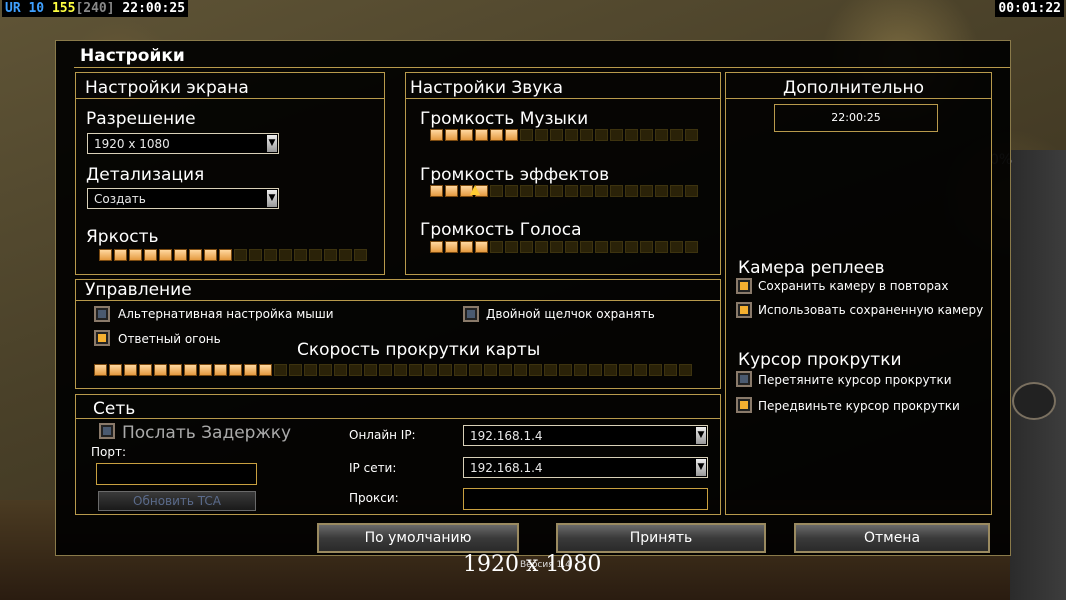 This screenshot has height=600, width=1066. What do you see at coordinates (744, 379) in the screenshot?
I see `drag-cursor-checkbox` at bounding box center [744, 379].